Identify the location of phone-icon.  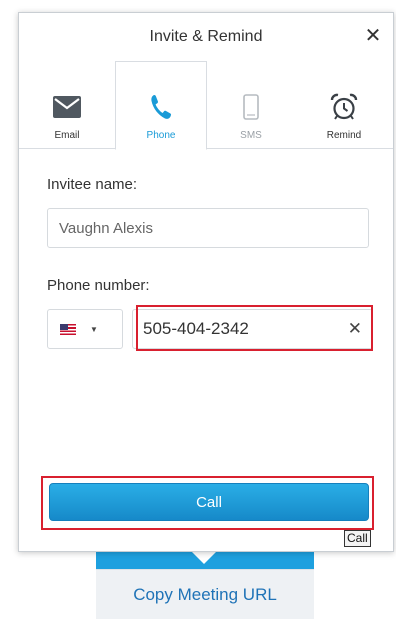
(161, 107).